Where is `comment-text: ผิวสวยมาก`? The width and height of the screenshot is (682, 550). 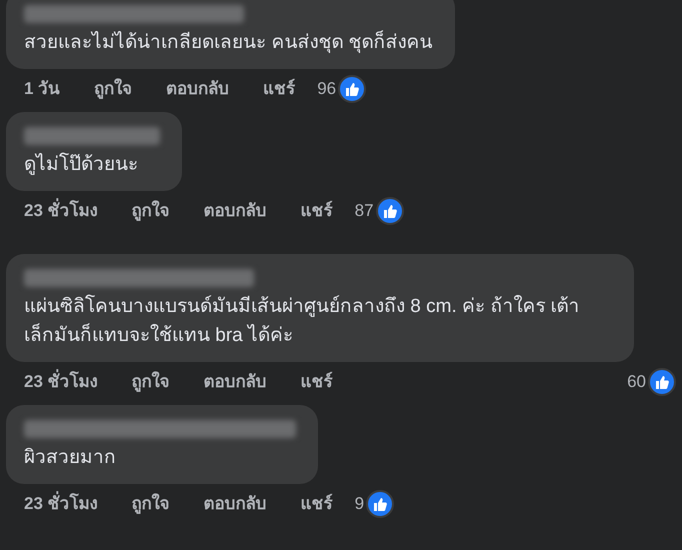
comment-text: ผิวสวยมาก is located at coordinates (70, 458).